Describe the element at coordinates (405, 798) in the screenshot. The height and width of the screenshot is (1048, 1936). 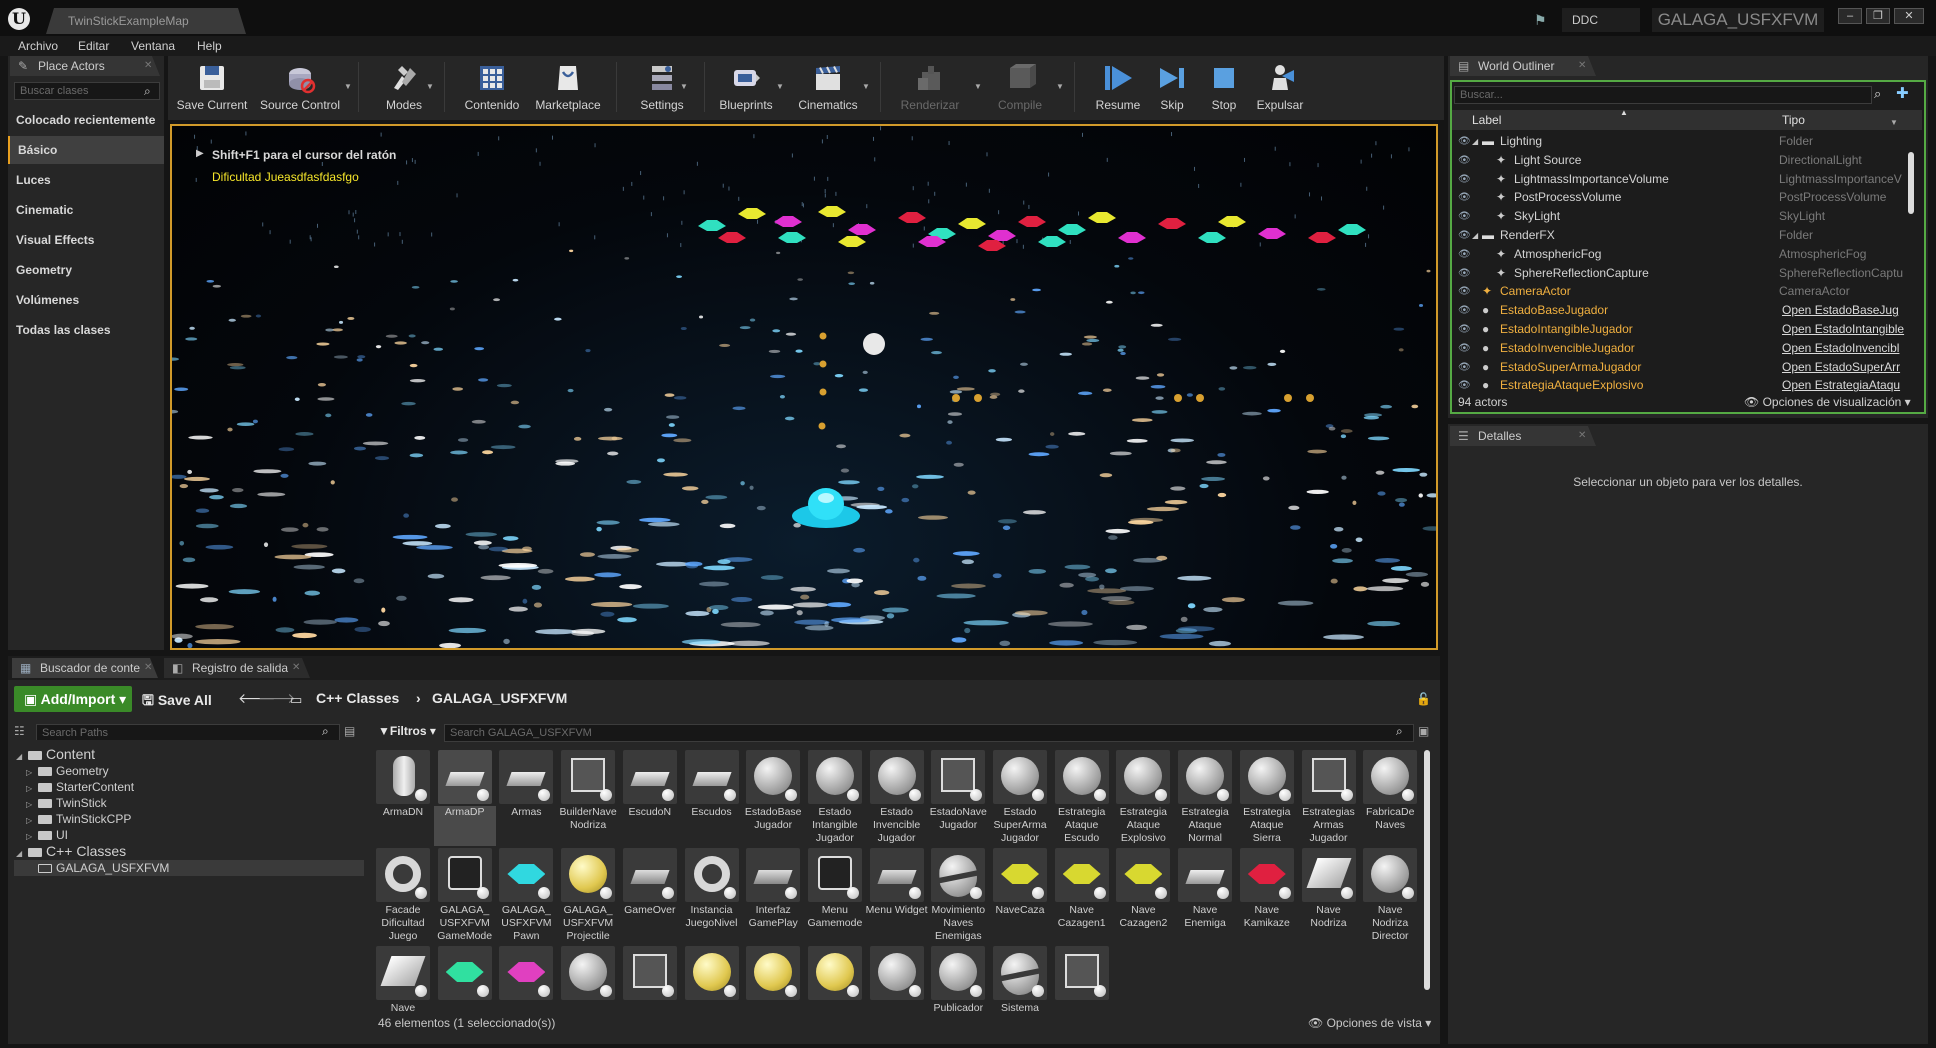
I see `asset-tile: ArmaDN` at that location.